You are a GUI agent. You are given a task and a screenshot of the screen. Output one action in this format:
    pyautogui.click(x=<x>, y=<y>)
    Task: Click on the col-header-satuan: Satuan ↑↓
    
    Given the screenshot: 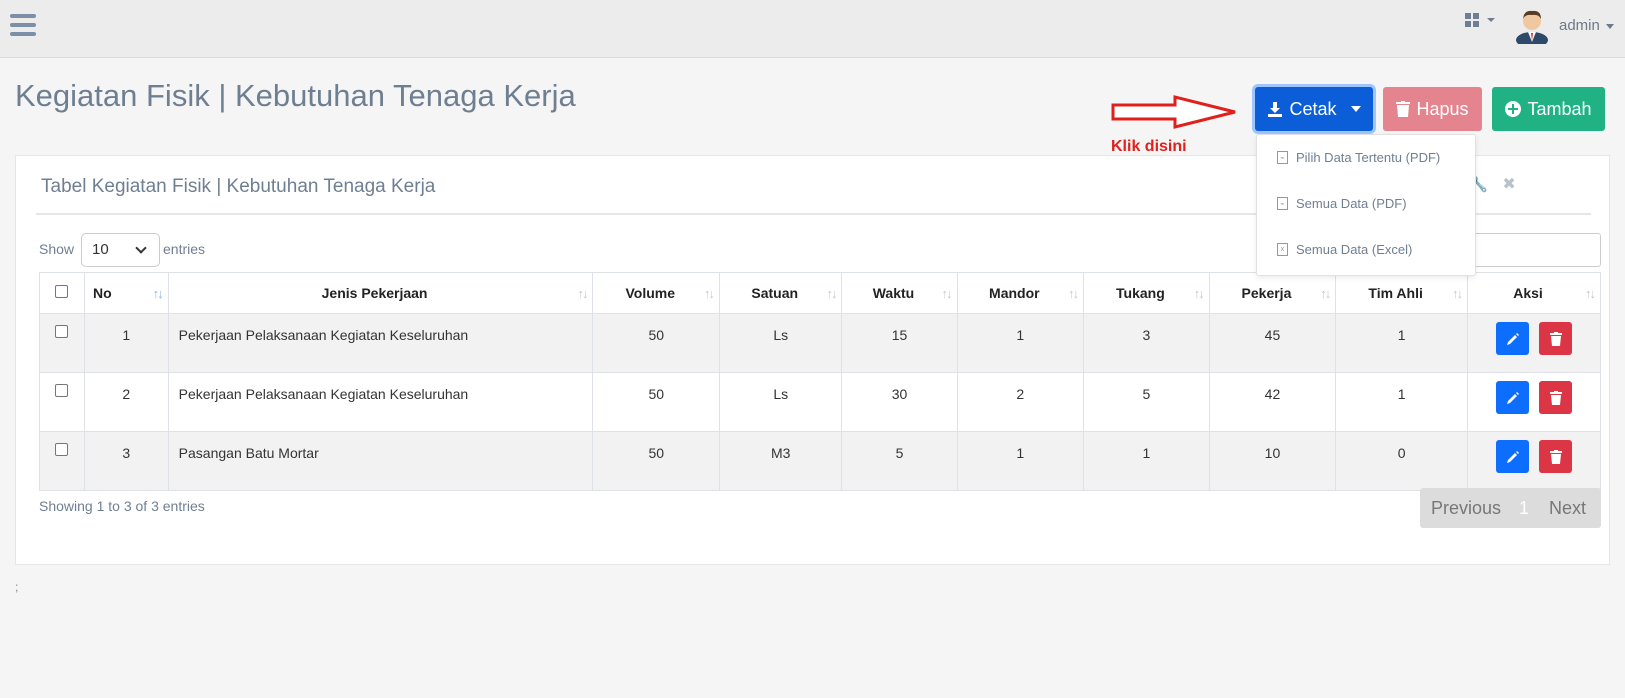 What is the action you would take?
    pyautogui.click(x=781, y=293)
    